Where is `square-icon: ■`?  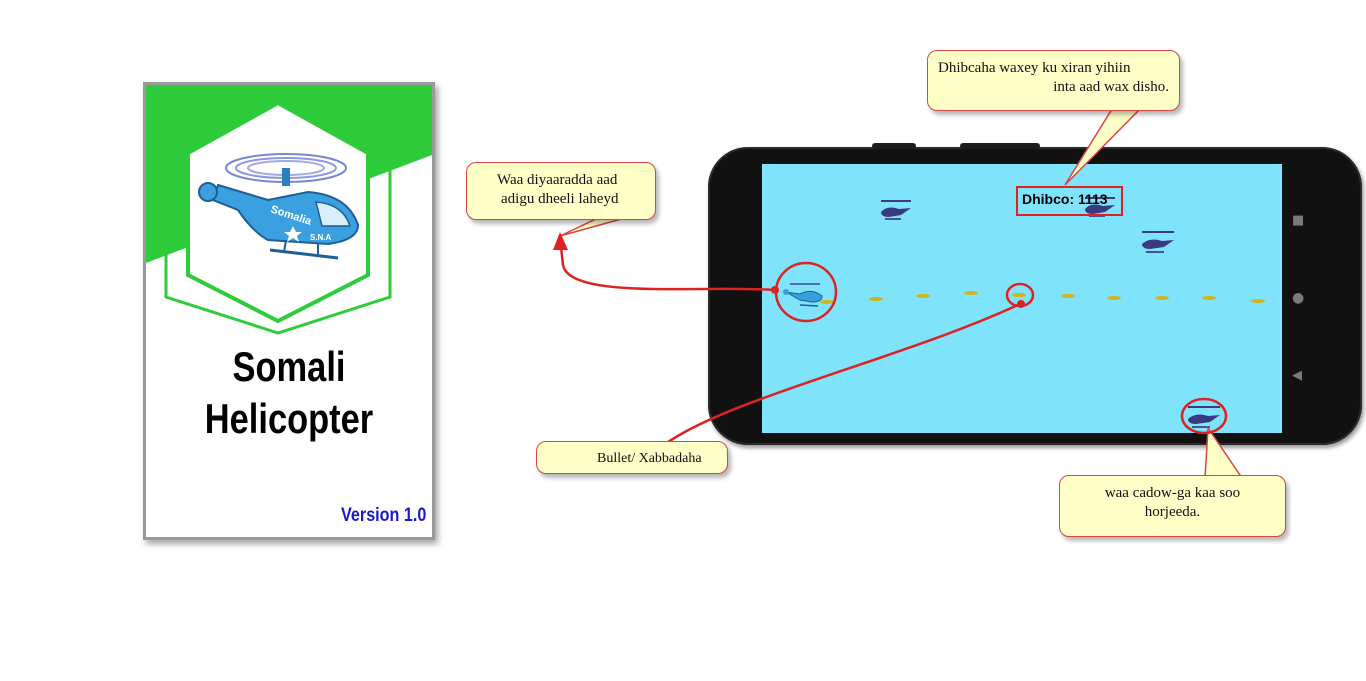 square-icon: ■ is located at coordinates (1298, 220).